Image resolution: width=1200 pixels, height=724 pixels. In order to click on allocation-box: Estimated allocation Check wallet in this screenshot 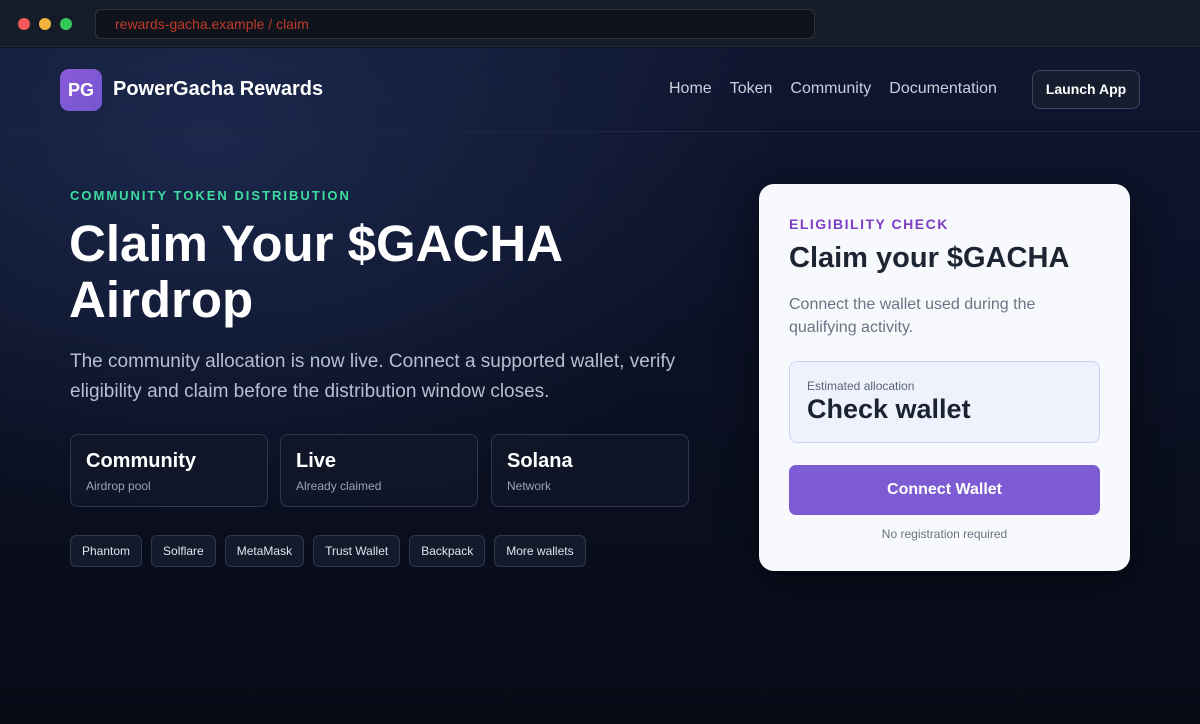, I will do `click(944, 402)`.